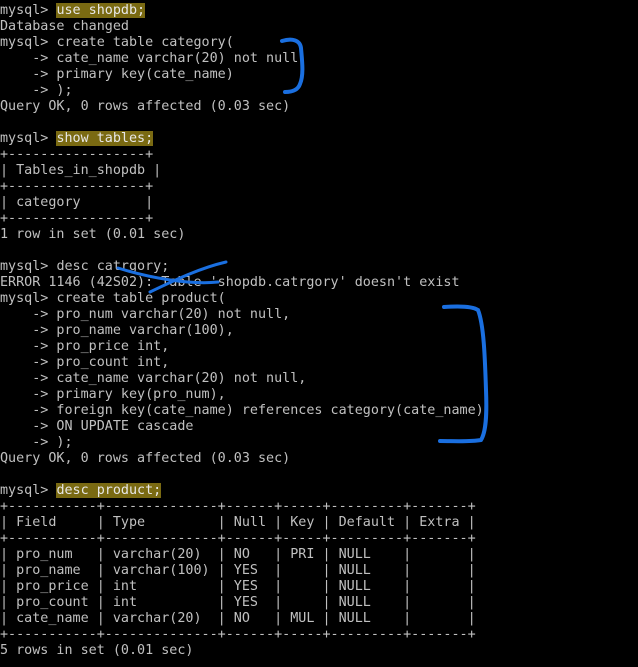 This screenshot has width=638, height=667. I want to click on command-text: create table product(, so click(141, 298).